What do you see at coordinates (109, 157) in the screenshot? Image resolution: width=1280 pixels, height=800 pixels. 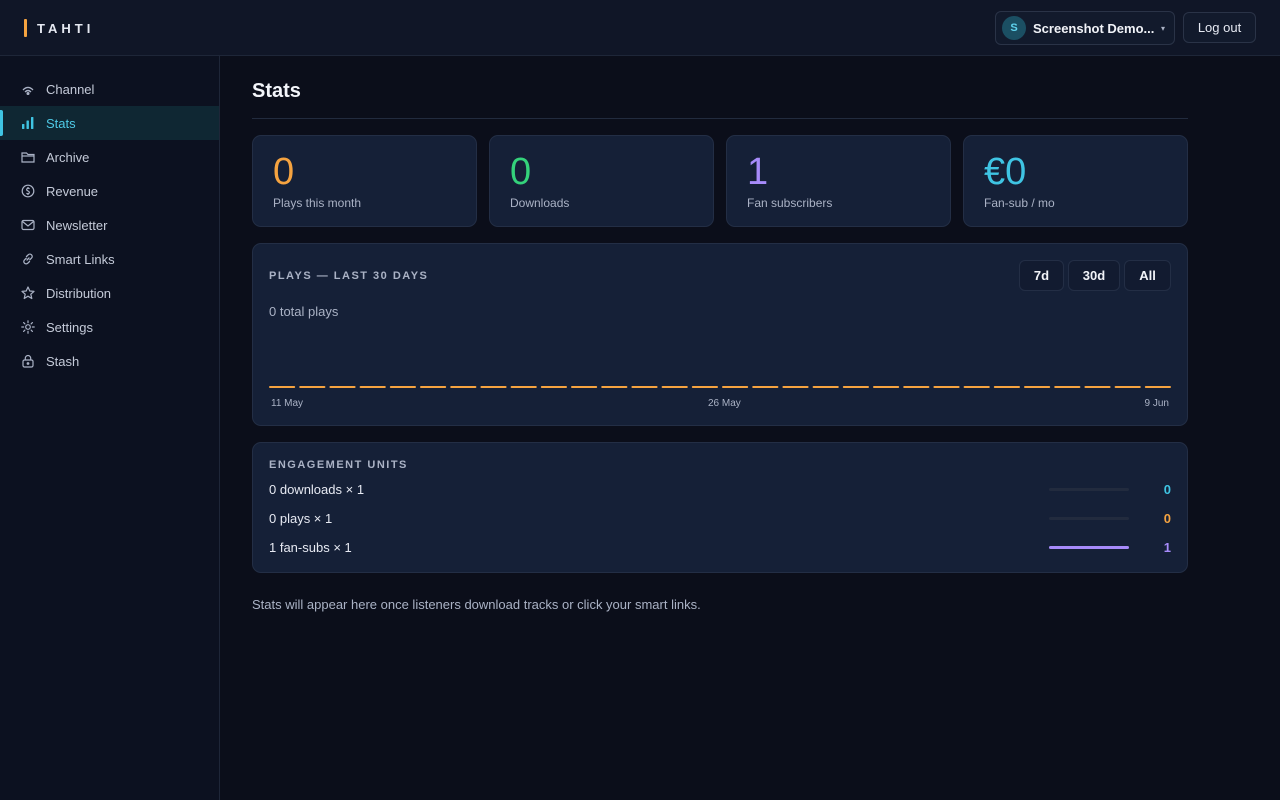 I see `sidebar-item-archive: Archive` at bounding box center [109, 157].